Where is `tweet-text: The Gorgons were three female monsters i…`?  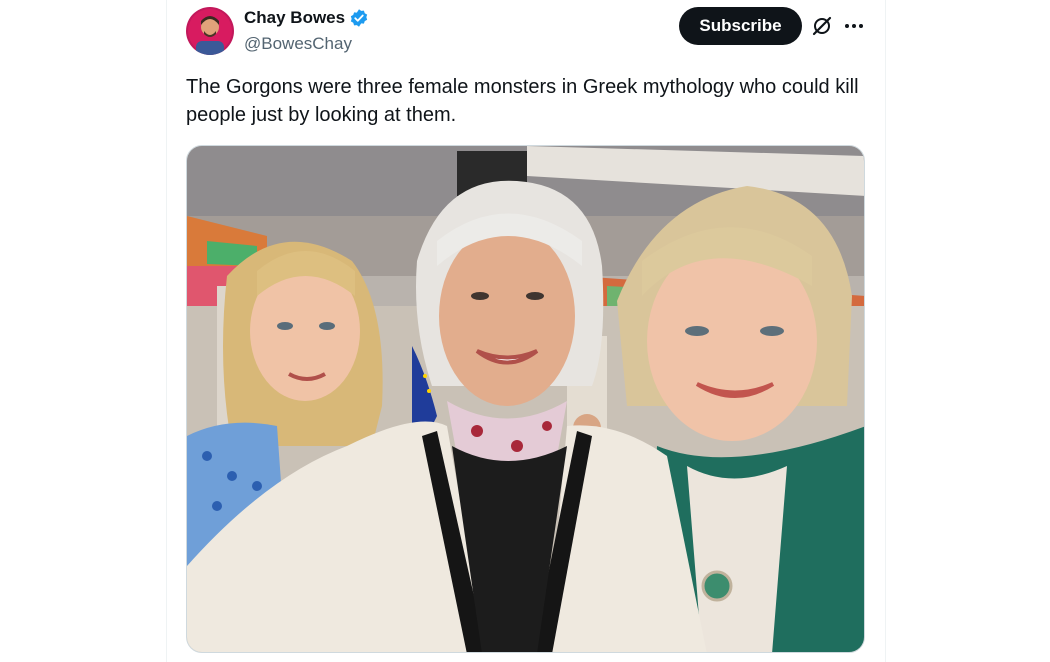 tweet-text: The Gorgons were three female monsters i… is located at coordinates (522, 101).